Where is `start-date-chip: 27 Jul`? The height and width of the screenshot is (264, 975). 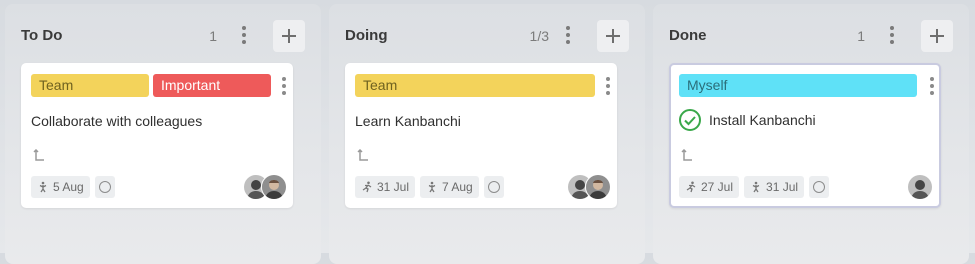
start-date-chip: 27 Jul is located at coordinates (709, 187).